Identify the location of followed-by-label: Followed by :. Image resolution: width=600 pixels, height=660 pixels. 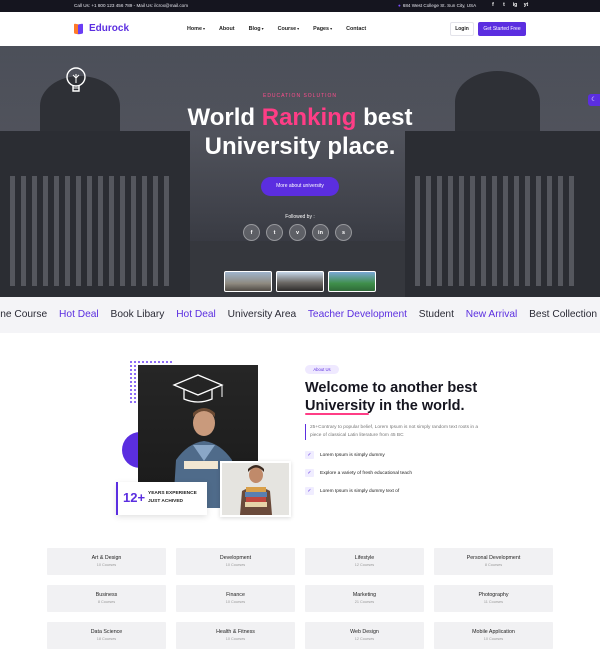
(300, 217).